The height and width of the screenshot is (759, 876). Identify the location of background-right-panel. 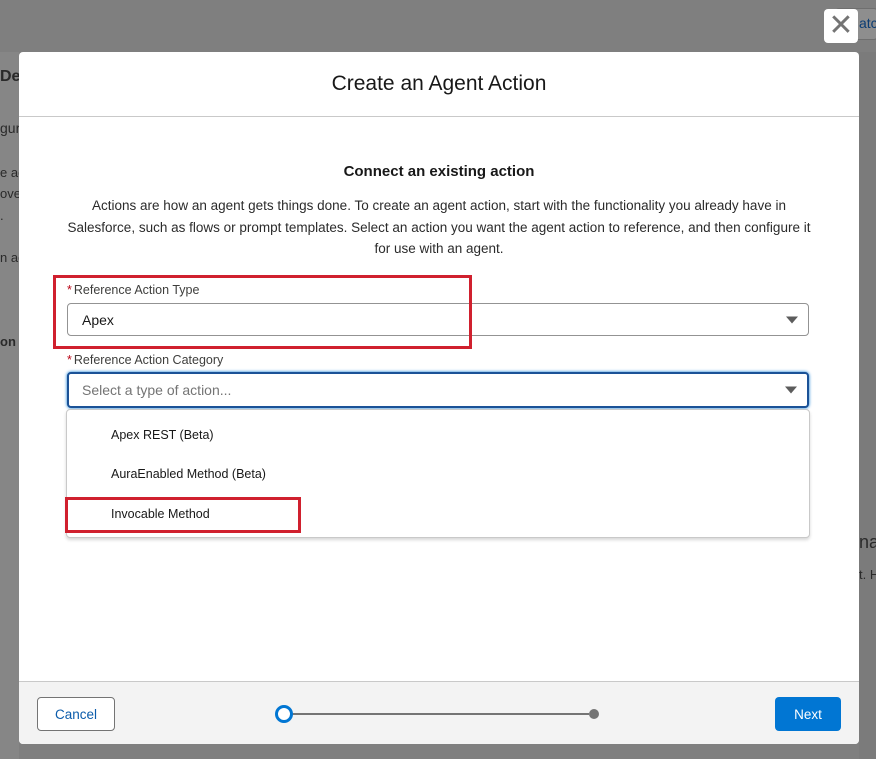
(867, 405).